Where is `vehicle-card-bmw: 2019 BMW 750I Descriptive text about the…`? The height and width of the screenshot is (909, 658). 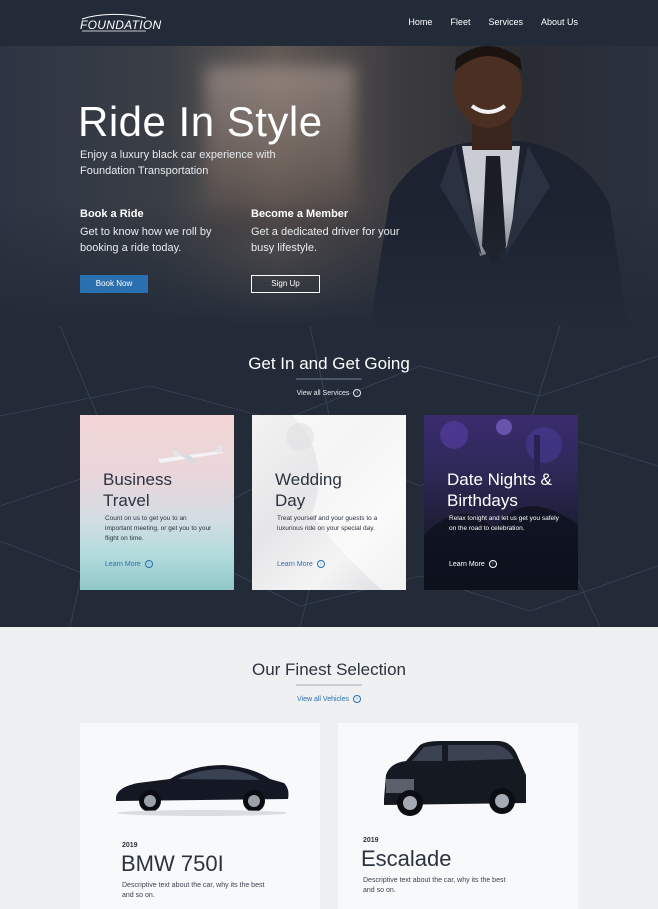
vehicle-card-bmw: 2019 BMW 750I Descriptive text about the… is located at coordinates (200, 816).